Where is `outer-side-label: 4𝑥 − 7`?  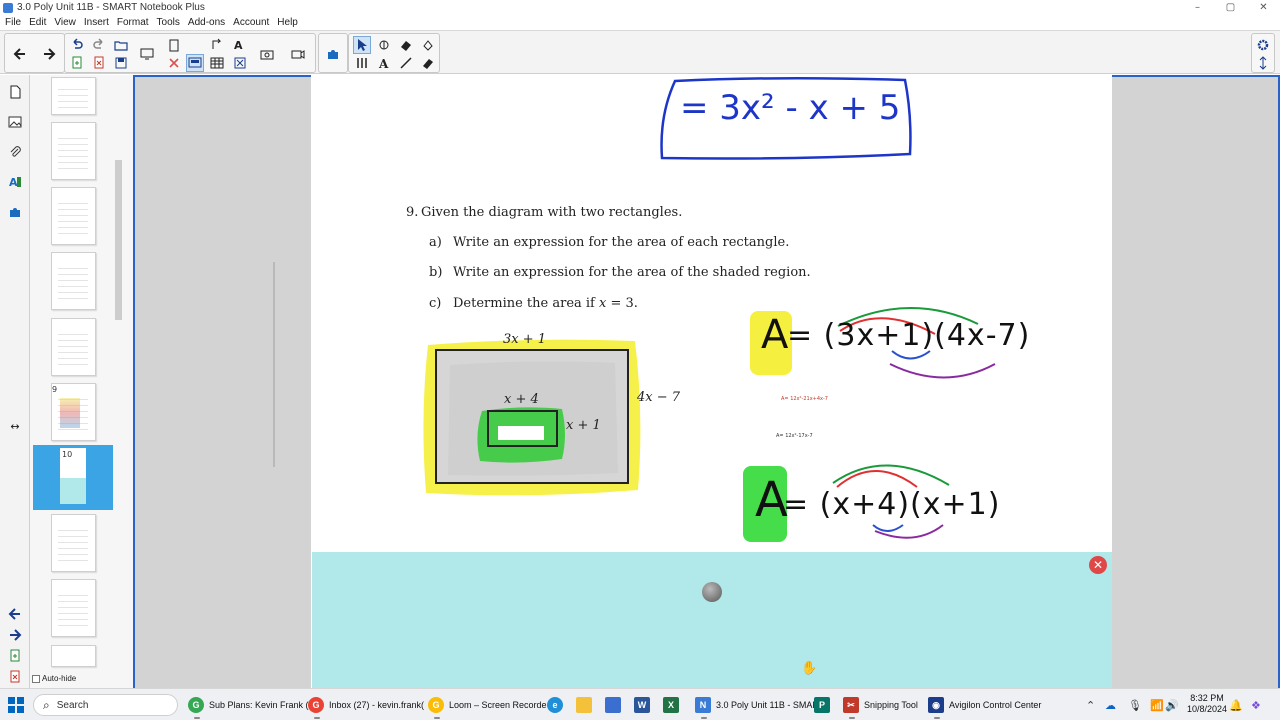
outer-side-label: 4𝑥 − 7 is located at coordinates (659, 397).